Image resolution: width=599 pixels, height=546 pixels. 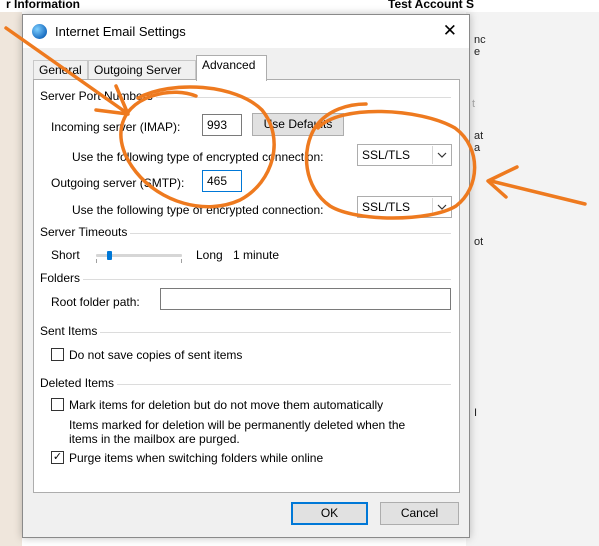 I want to click on outgoing-port-input: 465, so click(x=222, y=181).